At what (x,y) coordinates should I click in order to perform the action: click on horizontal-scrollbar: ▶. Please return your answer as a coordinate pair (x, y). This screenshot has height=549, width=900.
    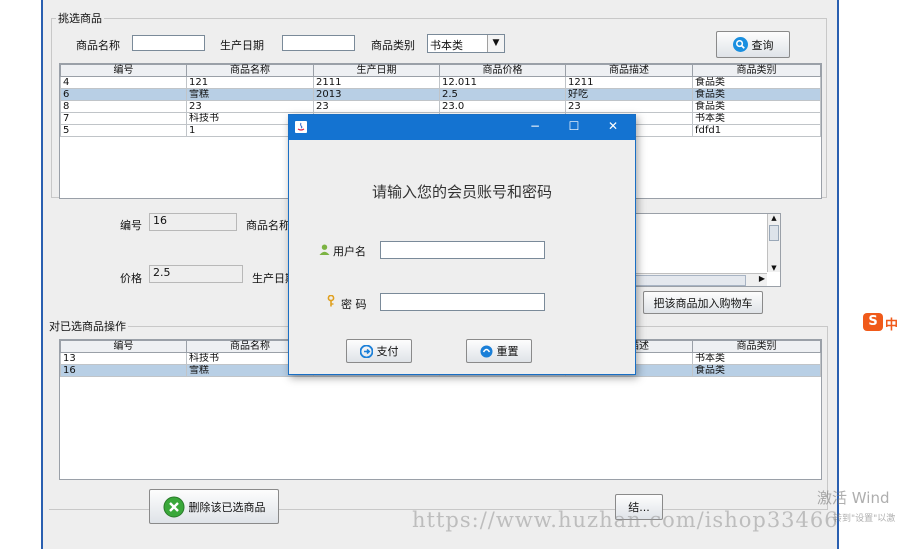
    Looking at the image, I should click on (700, 279).